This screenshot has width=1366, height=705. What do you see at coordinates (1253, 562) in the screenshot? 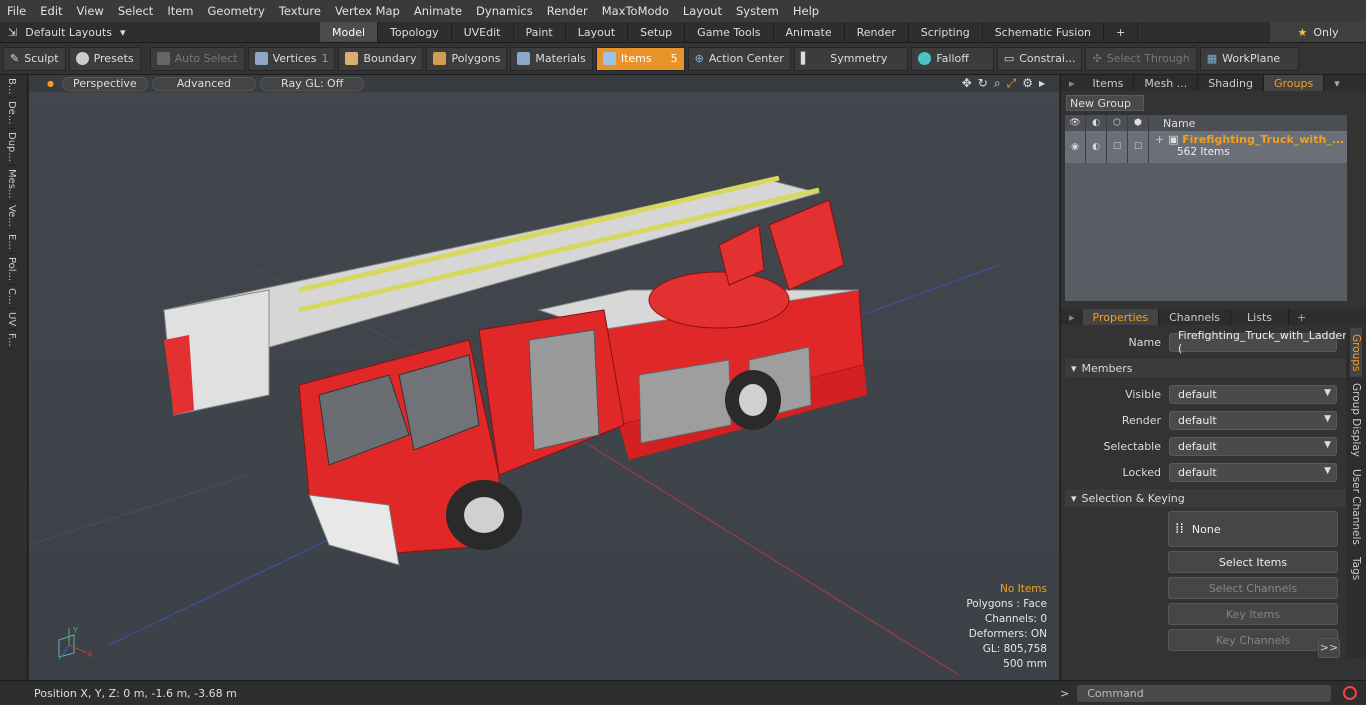
I see `select-items-button: Select Items` at bounding box center [1253, 562].